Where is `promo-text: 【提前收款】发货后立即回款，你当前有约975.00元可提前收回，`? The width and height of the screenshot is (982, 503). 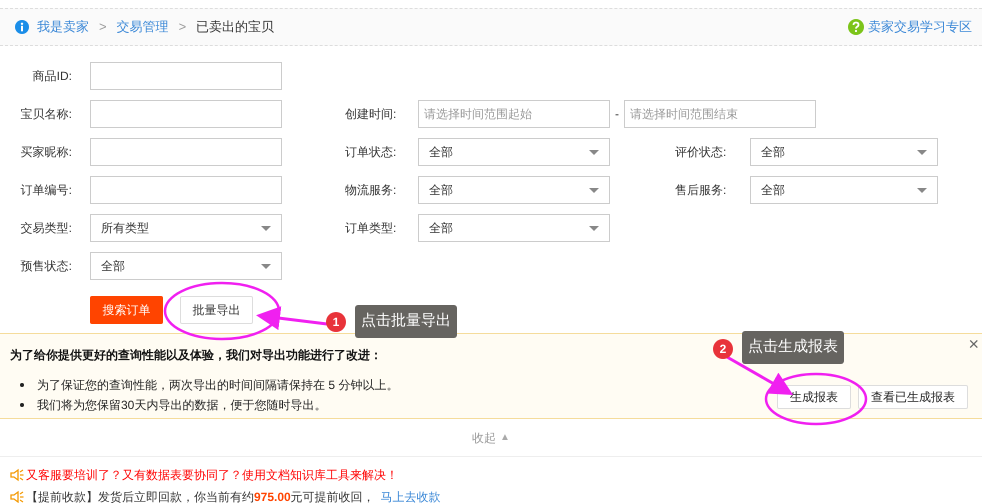 promo-text: 【提前收款】发货后立即回款，你当前有约975.00元可提前收回， is located at coordinates (200, 496).